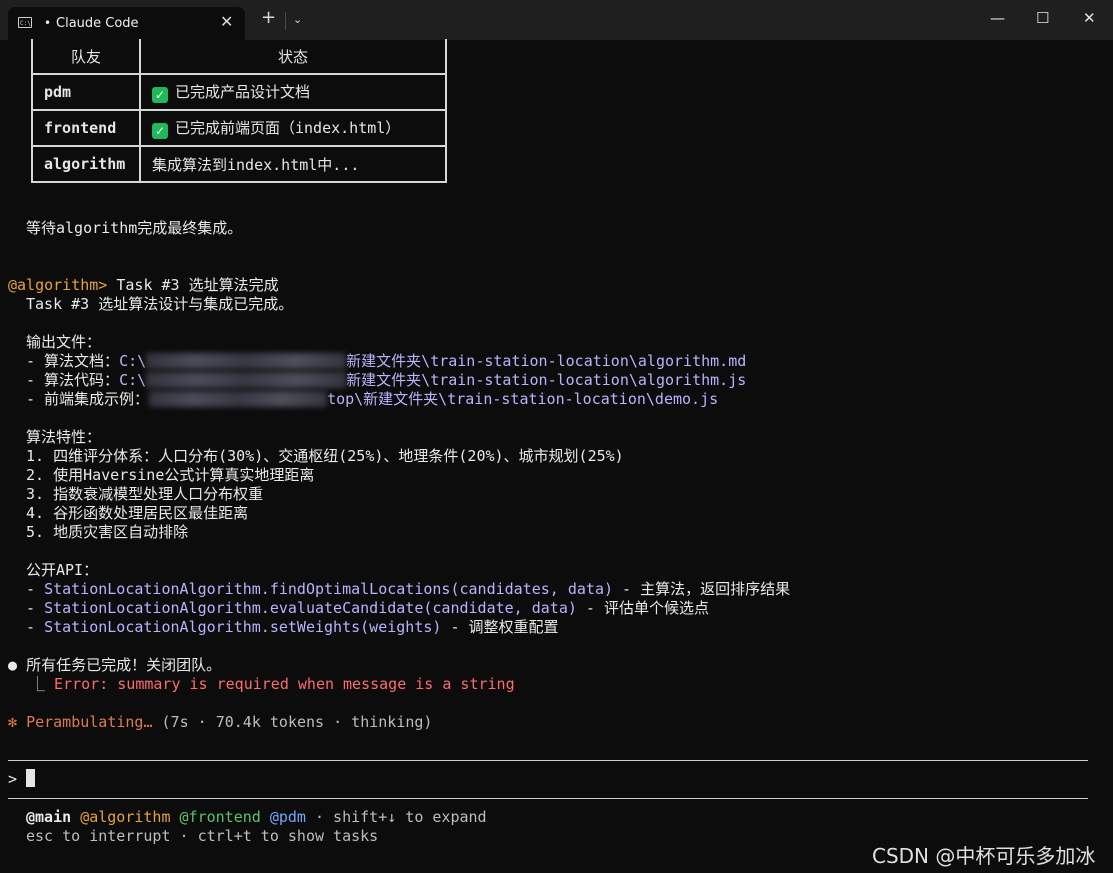 The height and width of the screenshot is (873, 1113). I want to click on agent-main: @main, so click(48, 817).